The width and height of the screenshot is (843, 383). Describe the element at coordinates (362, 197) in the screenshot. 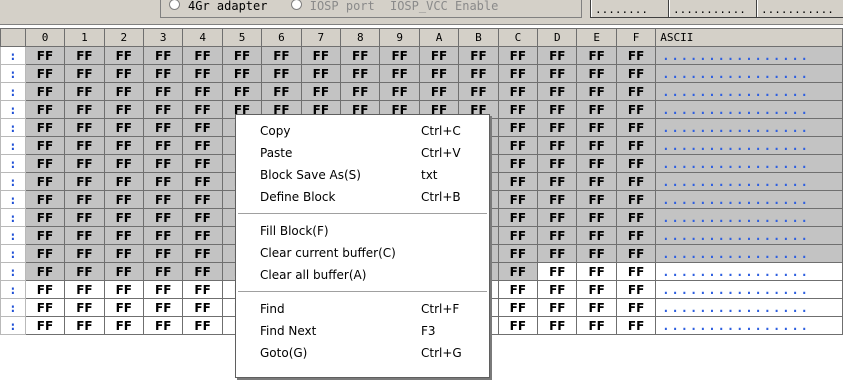

I see `menu-item-define-block: Define Block Ctrl+B` at that location.